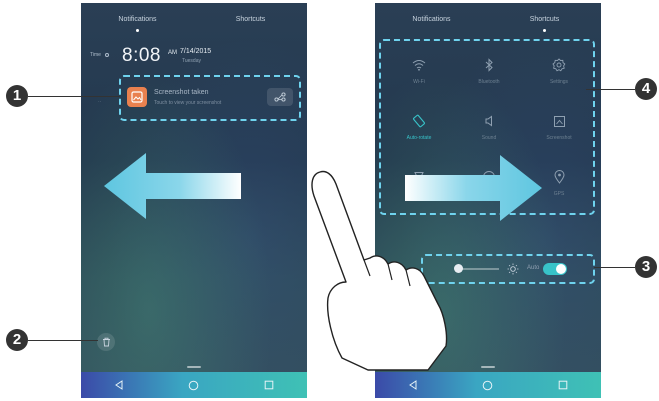 The height and width of the screenshot is (401, 659). I want to click on screenshot-icon, so click(559, 121).